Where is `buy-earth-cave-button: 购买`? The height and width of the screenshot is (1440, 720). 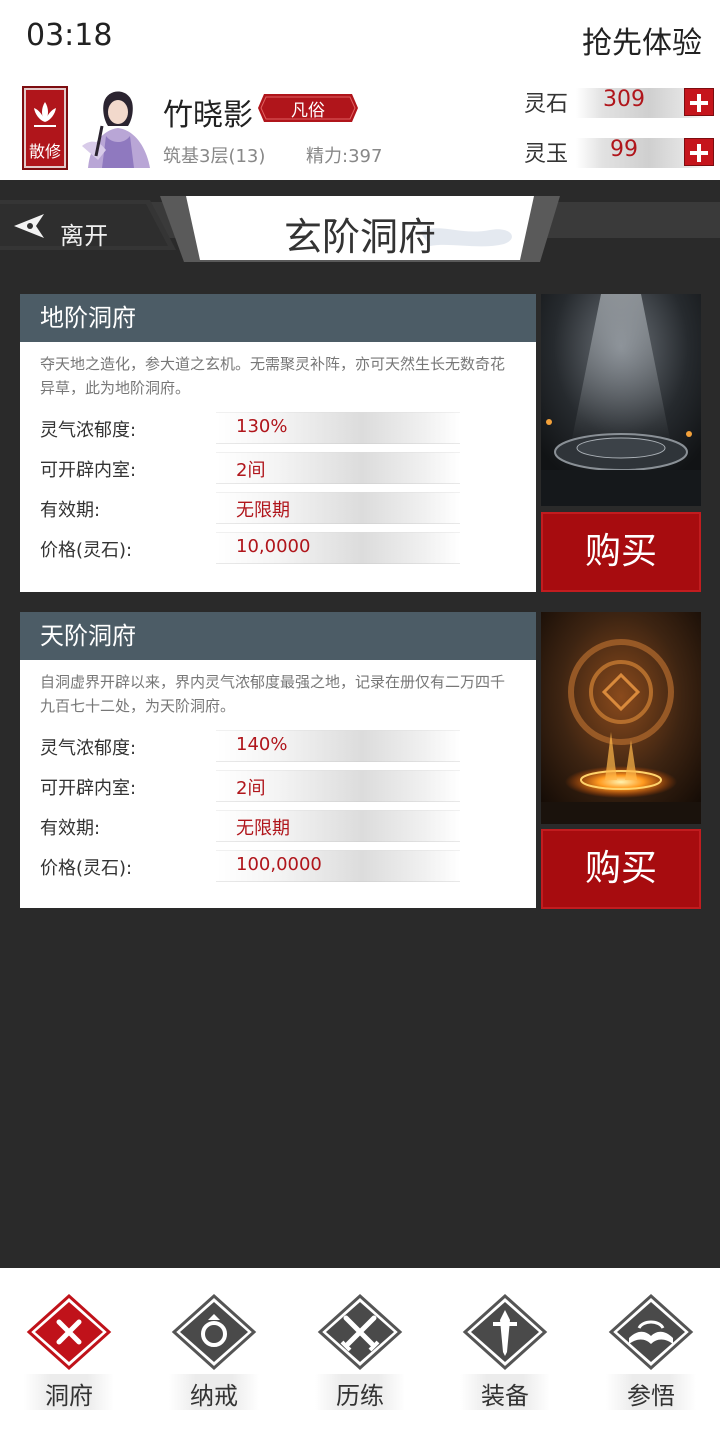 buy-earth-cave-button: 购买 is located at coordinates (621, 552).